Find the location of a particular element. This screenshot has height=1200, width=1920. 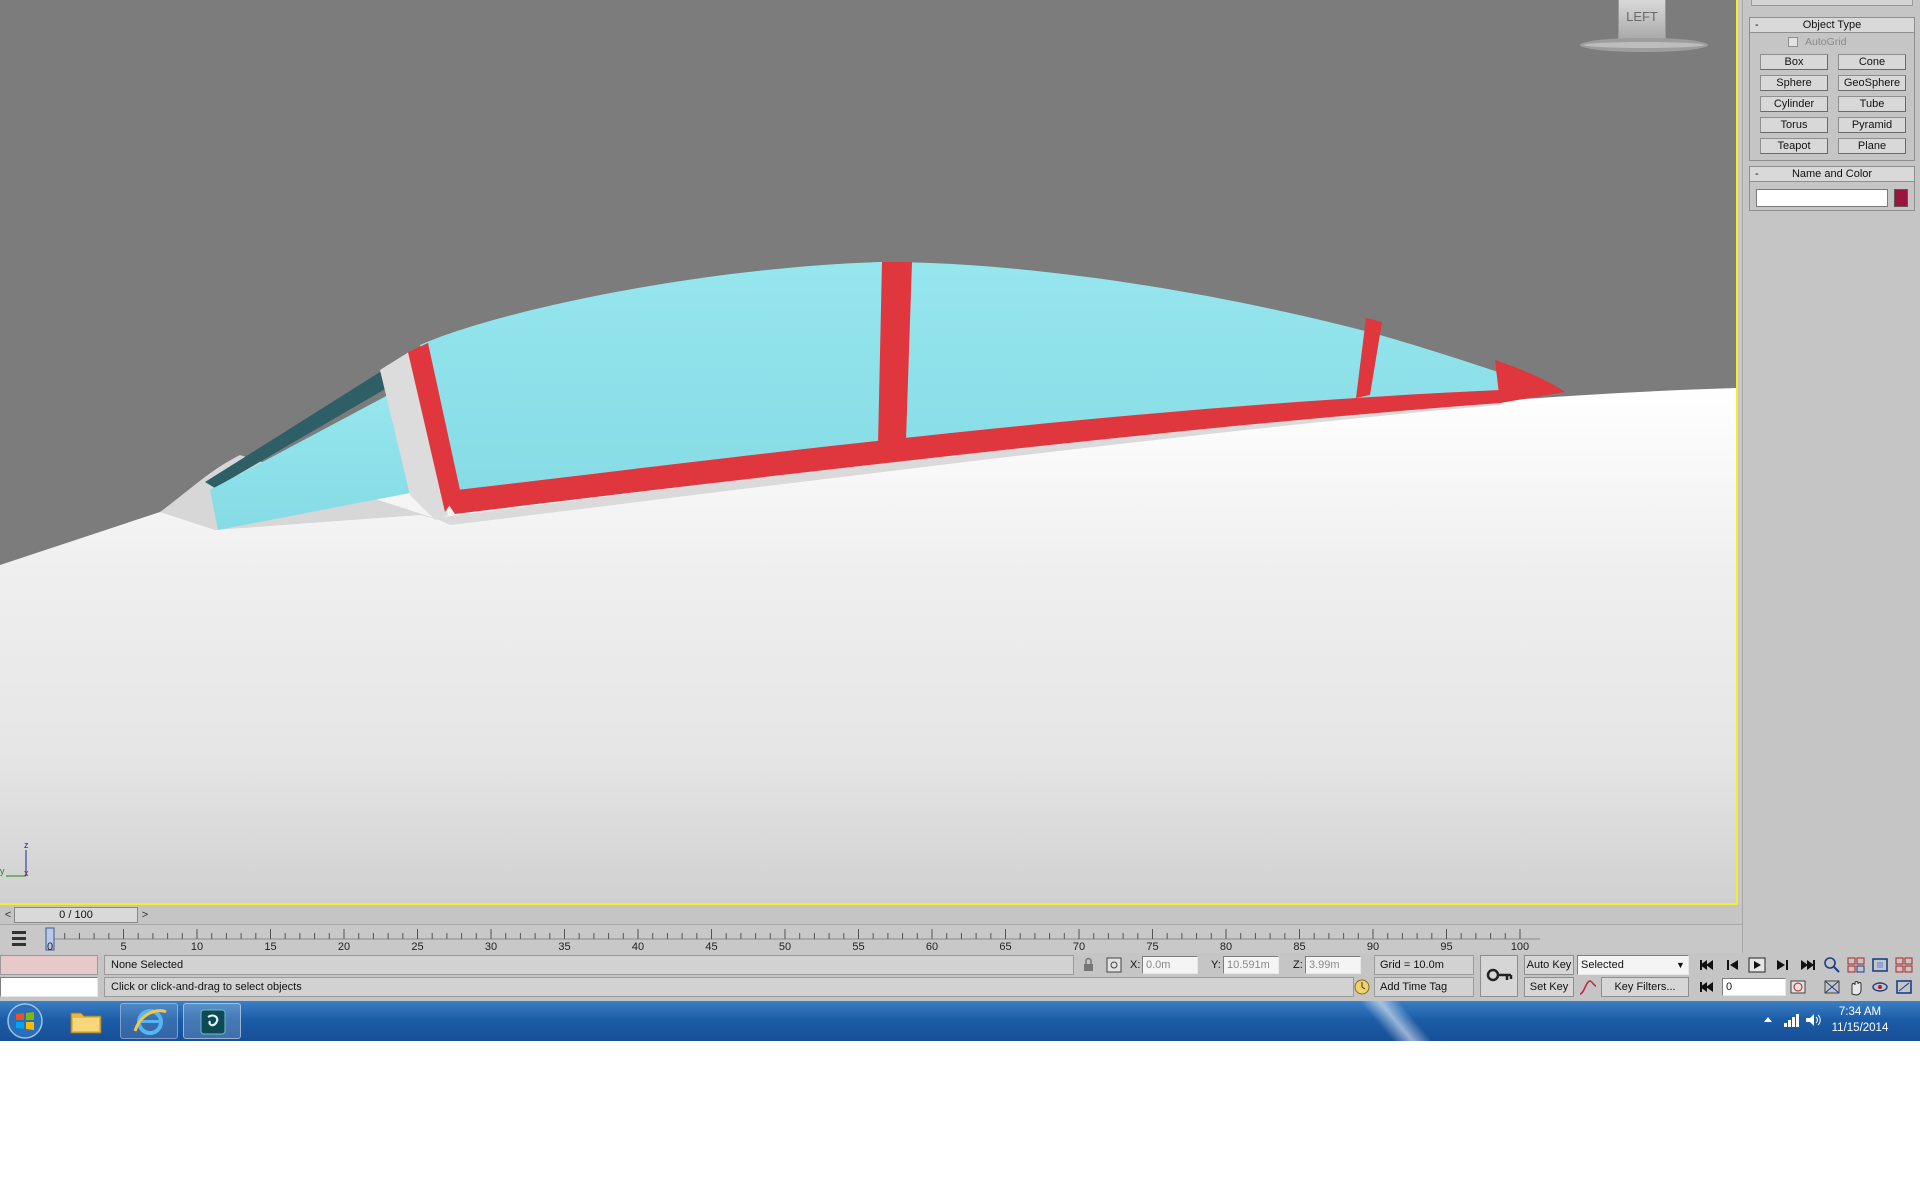

viewcube: LEFT is located at coordinates (1644, 28).